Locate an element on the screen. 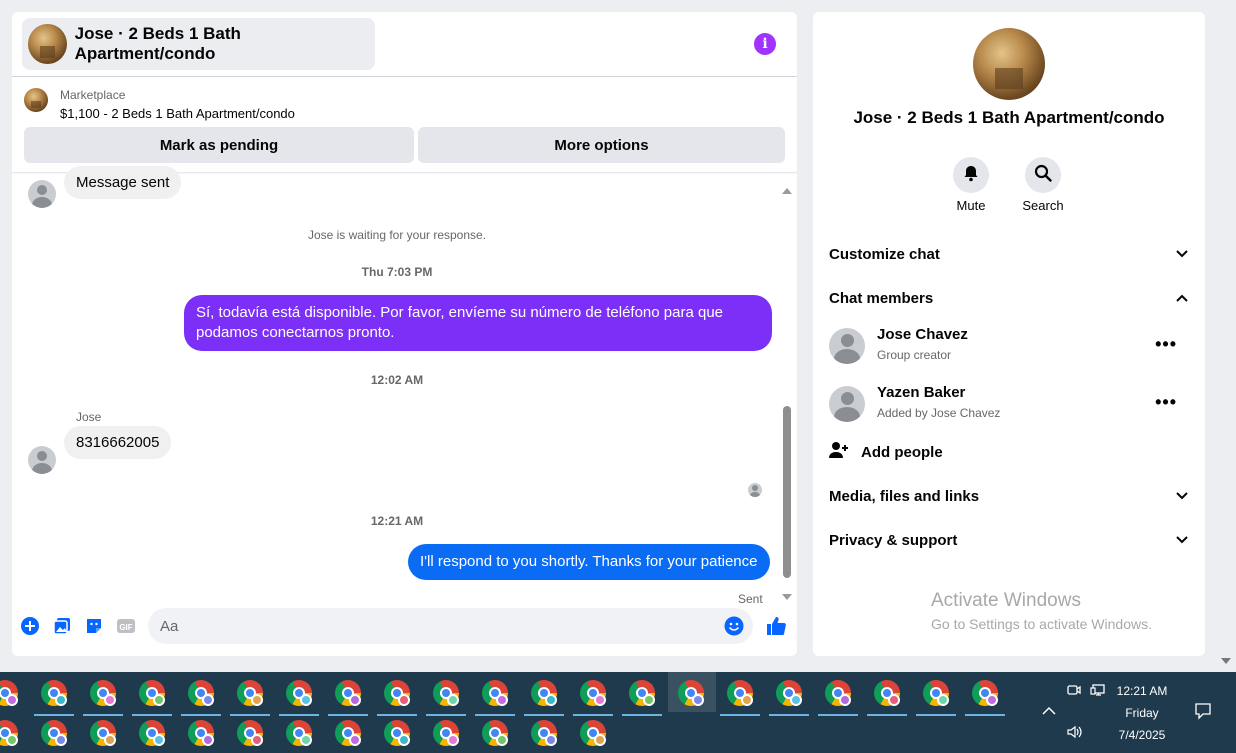 This screenshot has height=753, width=1236. bell-icon is located at coordinates (971, 175).